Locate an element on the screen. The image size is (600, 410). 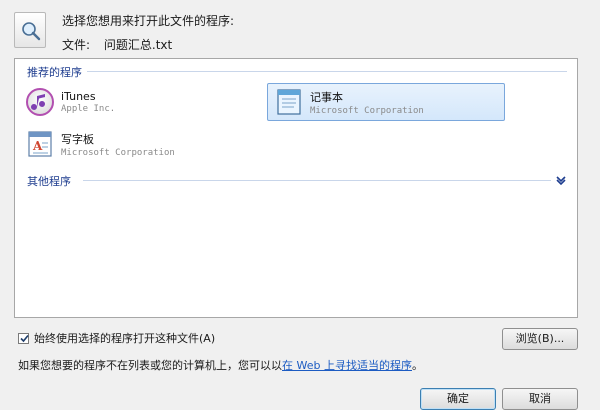
program-item-notepad: 记事本 Microsoft Corporation is located at coordinates (386, 102).